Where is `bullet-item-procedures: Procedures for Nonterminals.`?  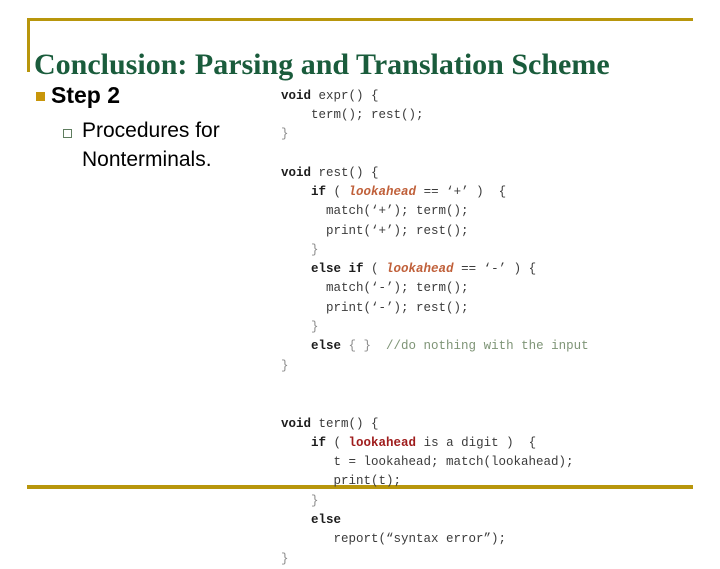 bullet-item-procedures: Procedures for Nonterminals. is located at coordinates (169, 145).